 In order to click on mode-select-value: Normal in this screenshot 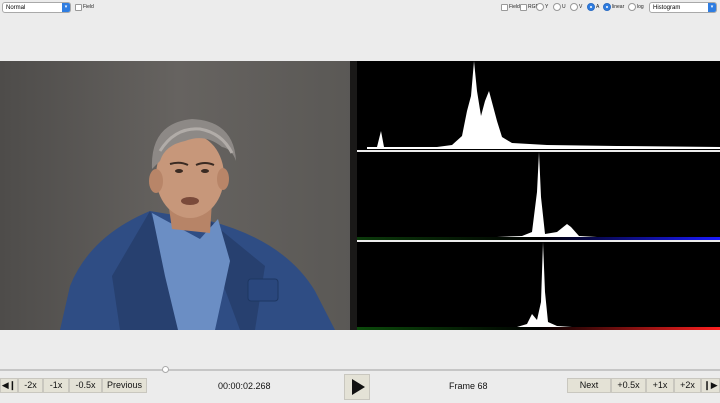, I will do `click(16, 8)`.